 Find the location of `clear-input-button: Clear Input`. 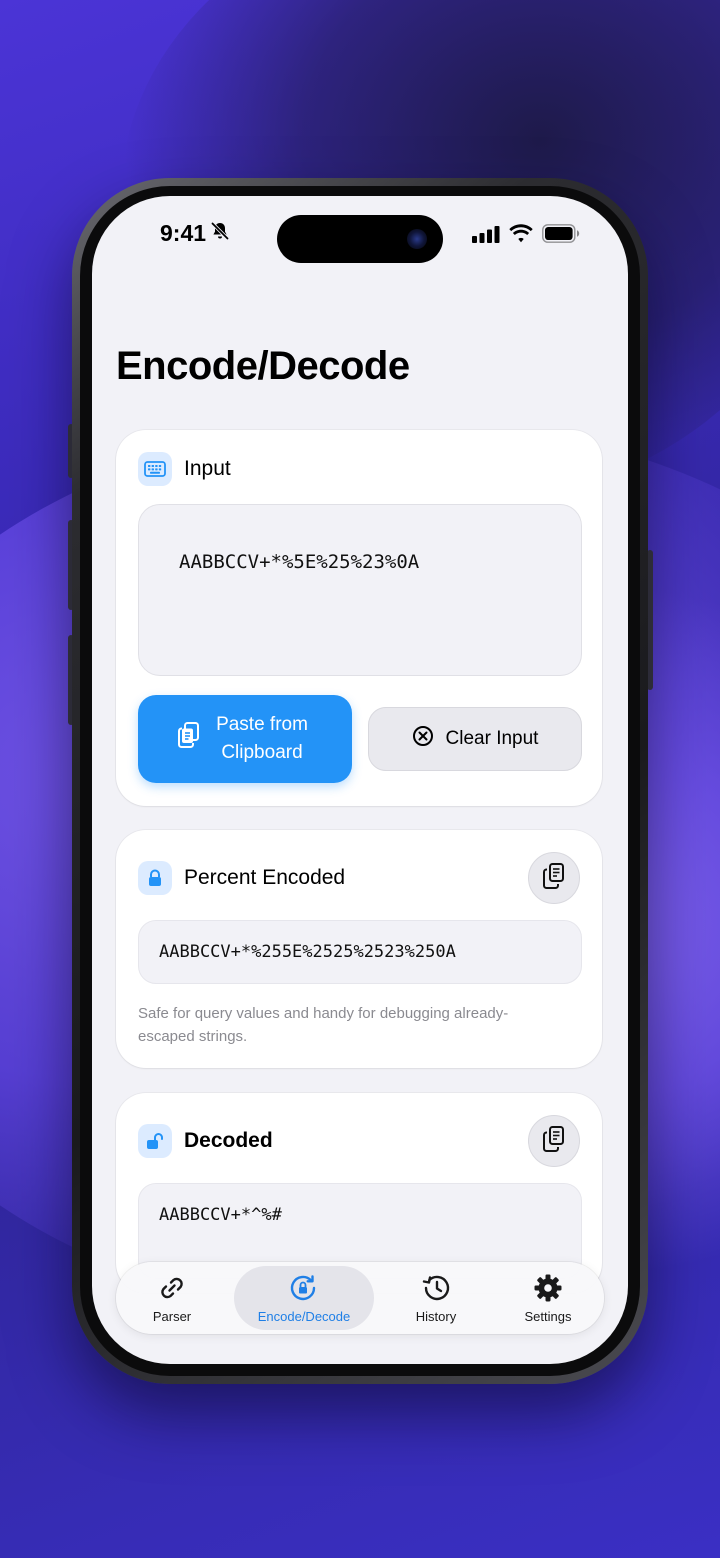

clear-input-button: Clear Input is located at coordinates (475, 739).